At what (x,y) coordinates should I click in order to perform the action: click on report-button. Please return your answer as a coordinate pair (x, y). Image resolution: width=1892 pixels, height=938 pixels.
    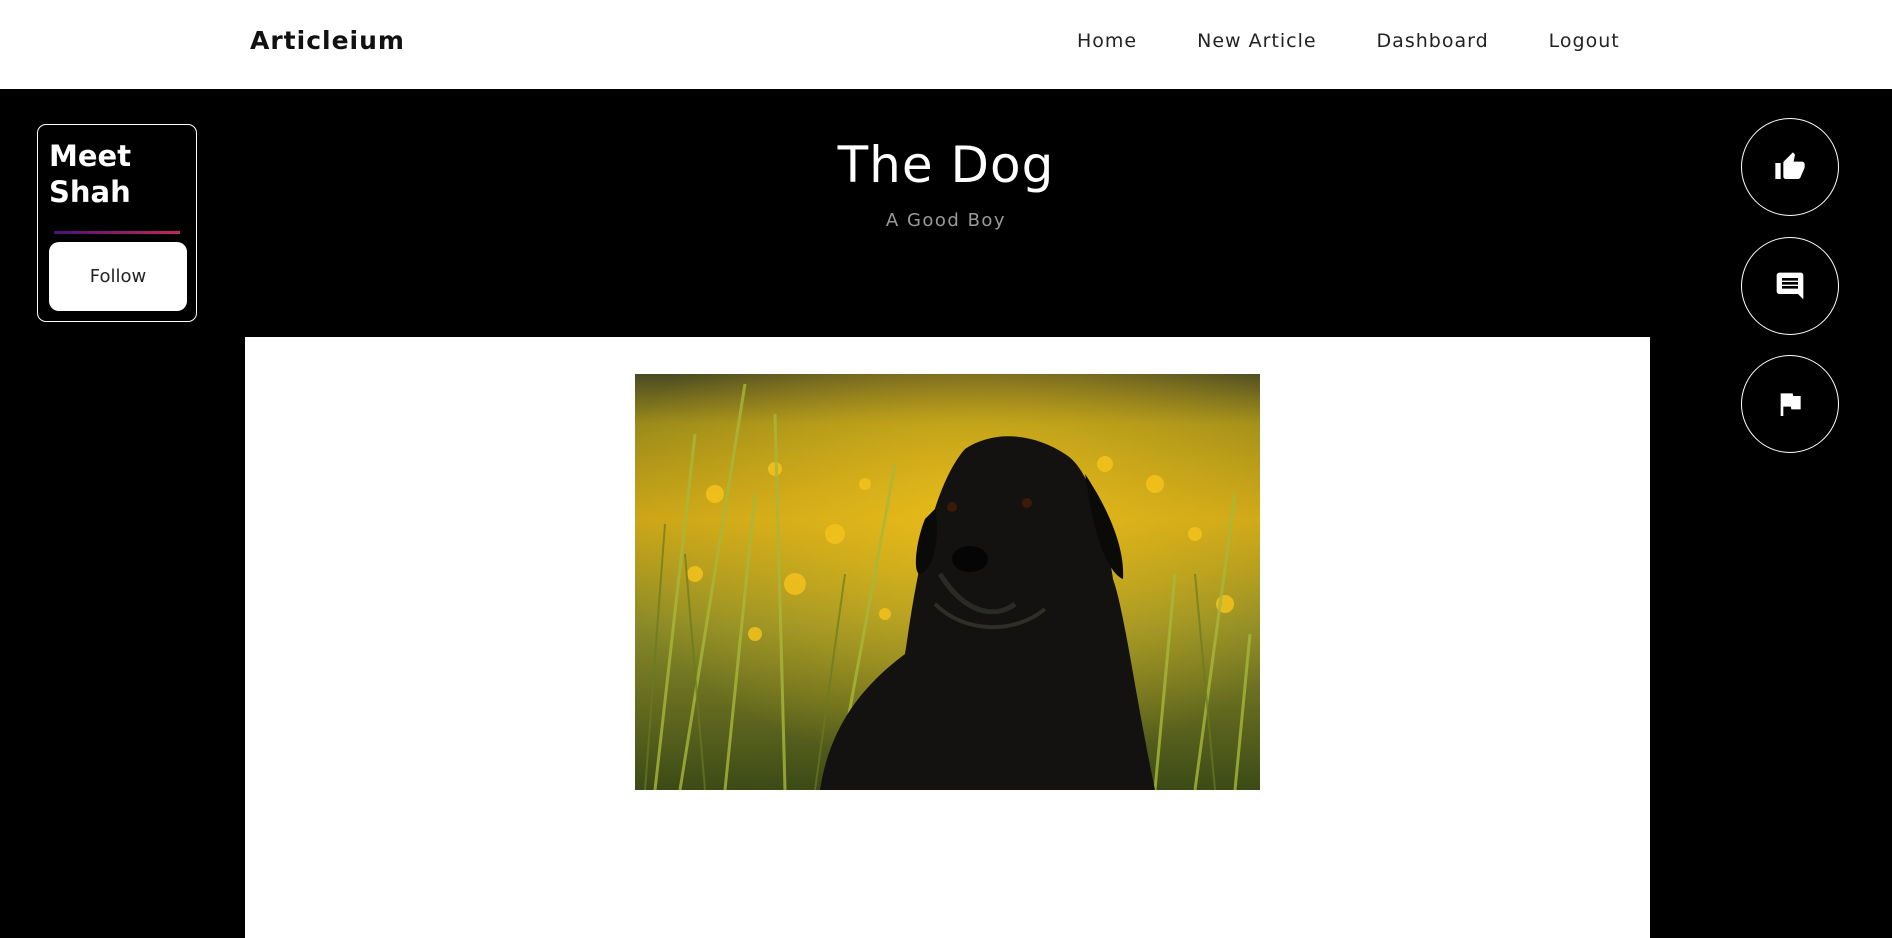
    Looking at the image, I should click on (1790, 404).